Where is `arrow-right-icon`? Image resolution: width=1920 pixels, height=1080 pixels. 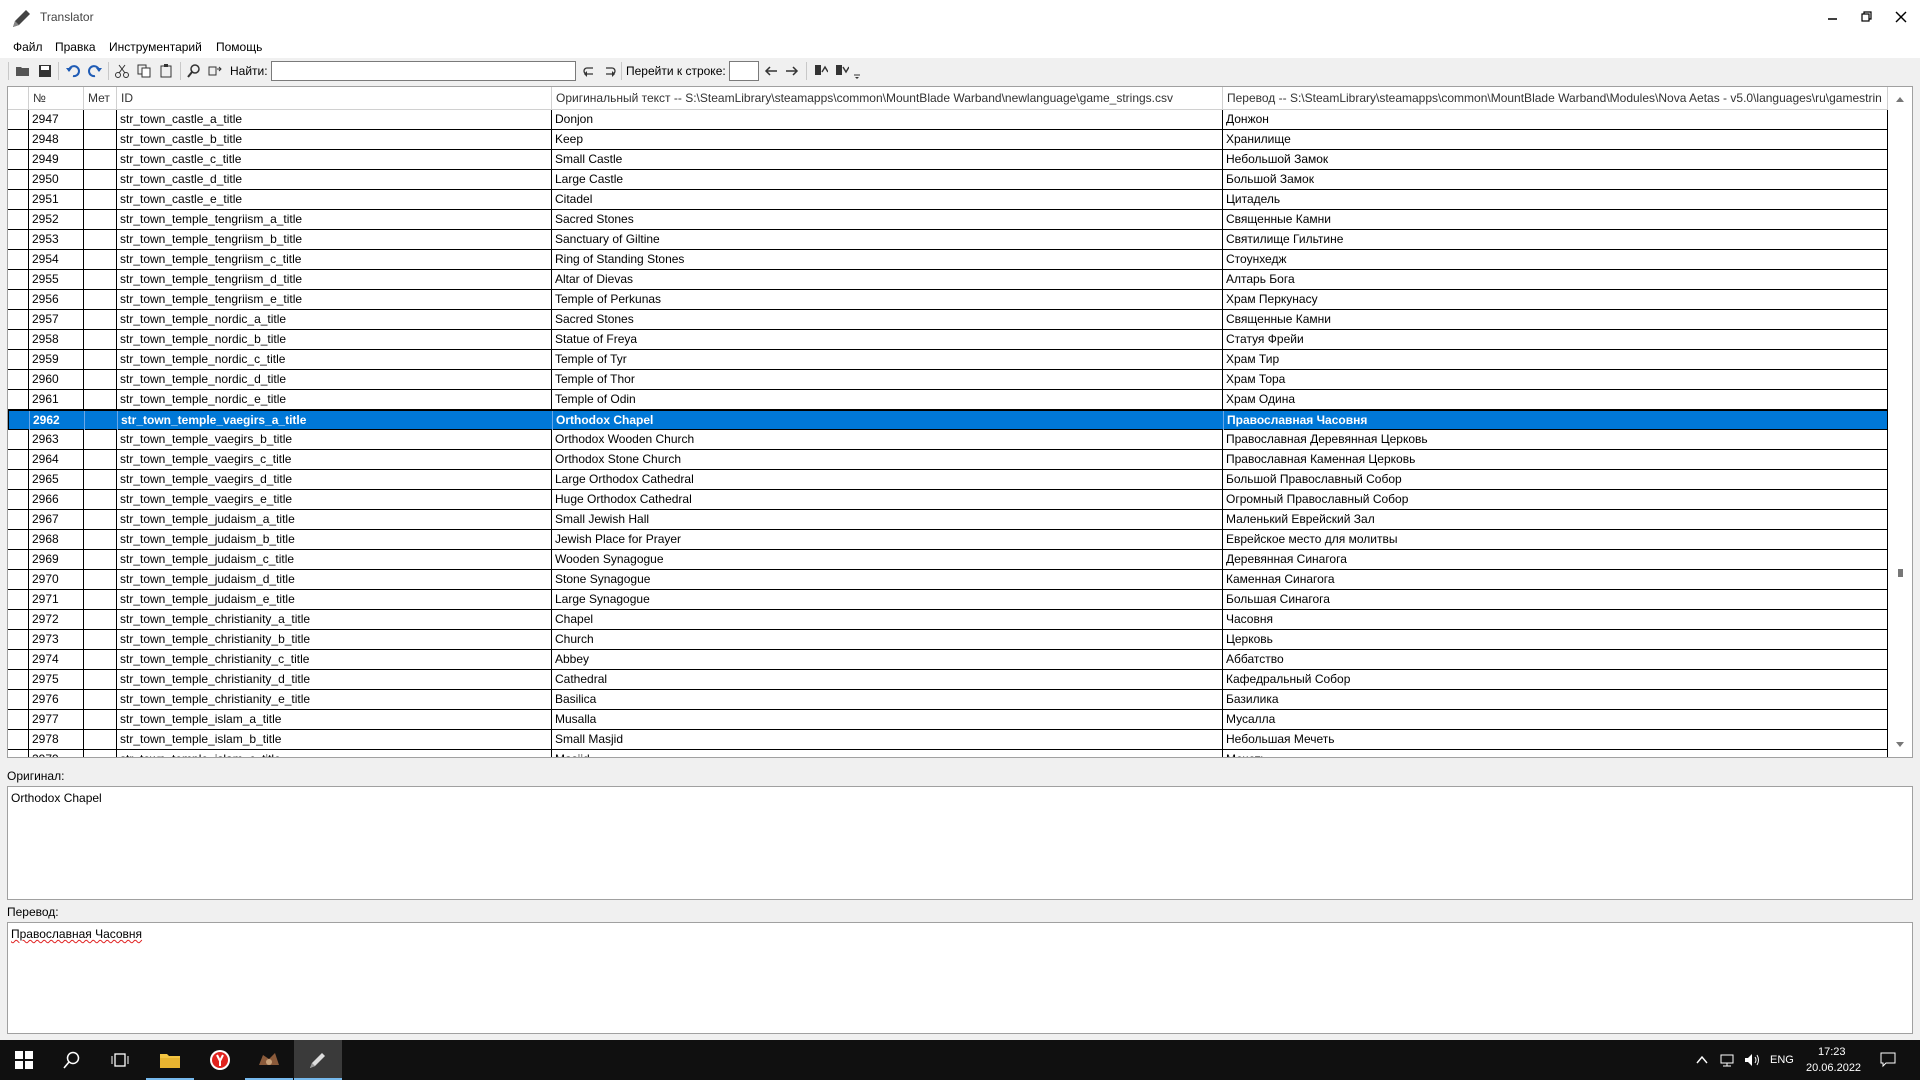
arrow-right-icon is located at coordinates (792, 71).